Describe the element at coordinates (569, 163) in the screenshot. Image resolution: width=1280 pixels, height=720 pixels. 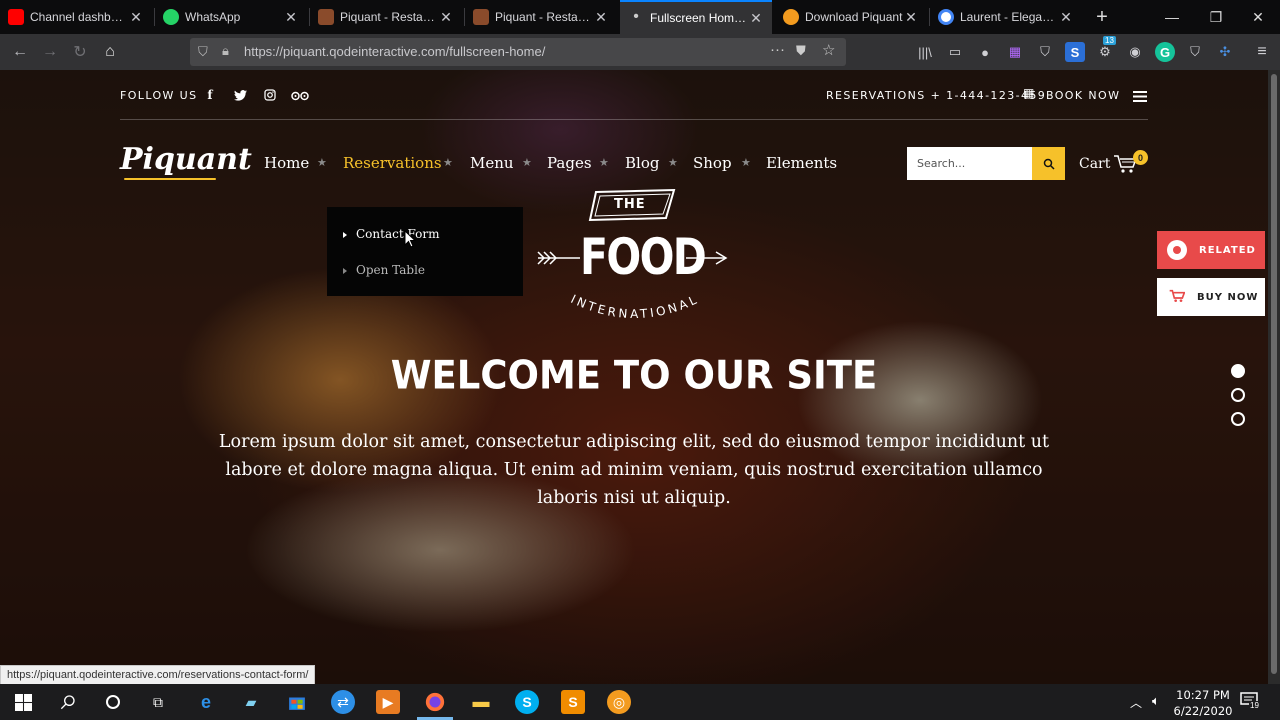
I see `menu-item-pages: Pages` at that location.